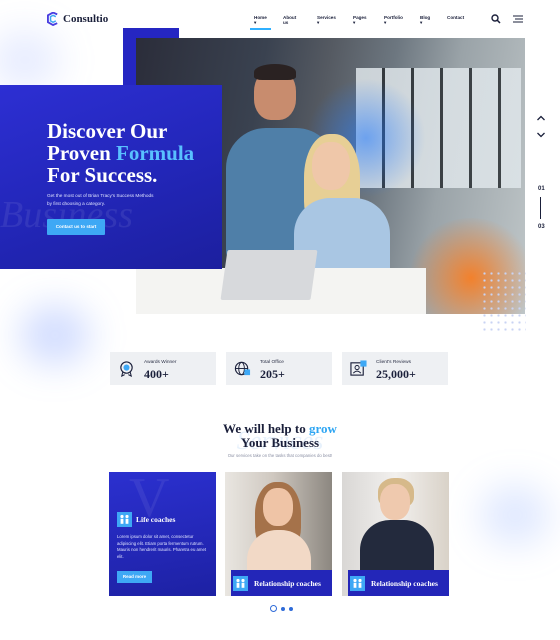 Image resolution: width=560 pixels, height=640 pixels. What do you see at coordinates (496, 19) in the screenshot?
I see `search-icon` at bounding box center [496, 19].